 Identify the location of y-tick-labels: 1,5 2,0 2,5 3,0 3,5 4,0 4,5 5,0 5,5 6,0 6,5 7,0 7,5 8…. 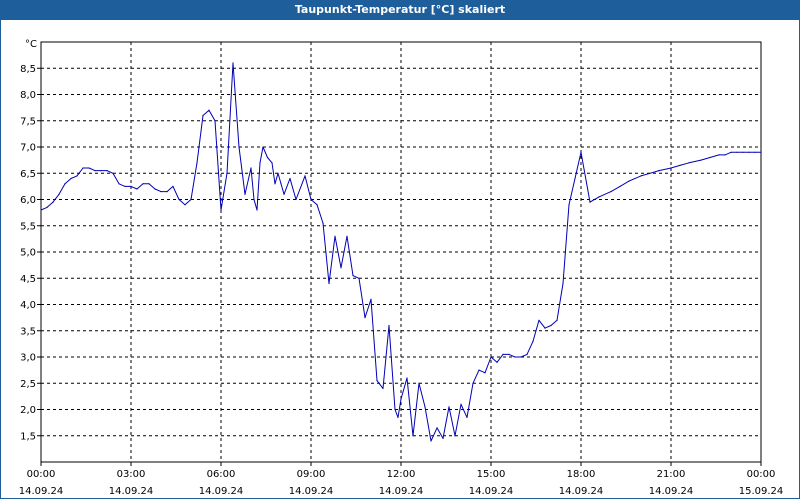
(28, 253).